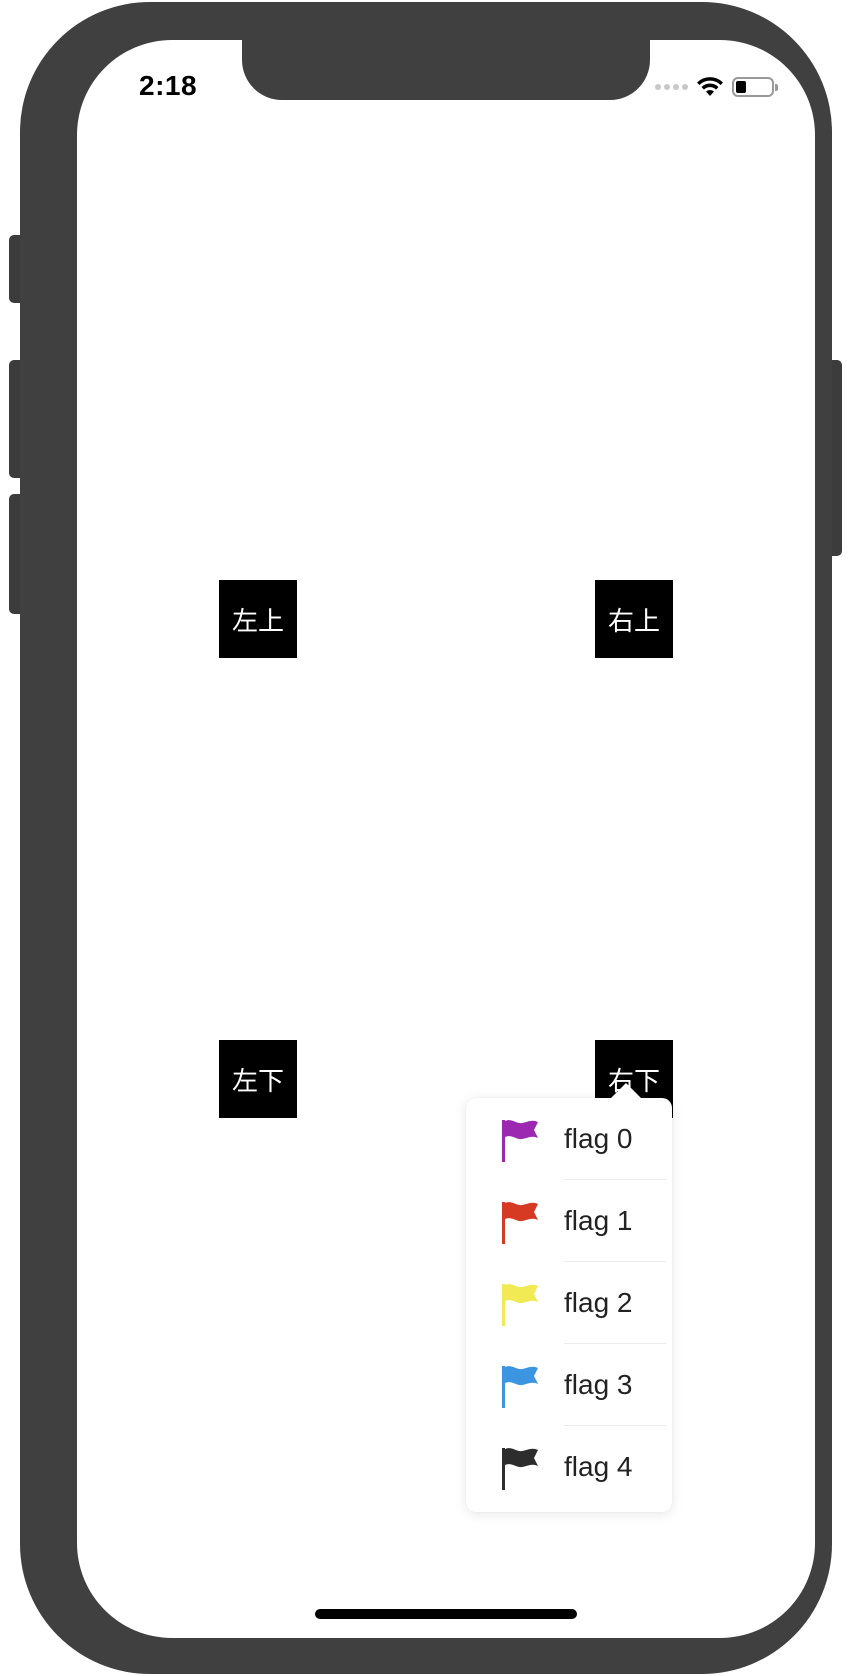 The width and height of the screenshot is (852, 1676). I want to click on battery-icon, so click(755, 87).